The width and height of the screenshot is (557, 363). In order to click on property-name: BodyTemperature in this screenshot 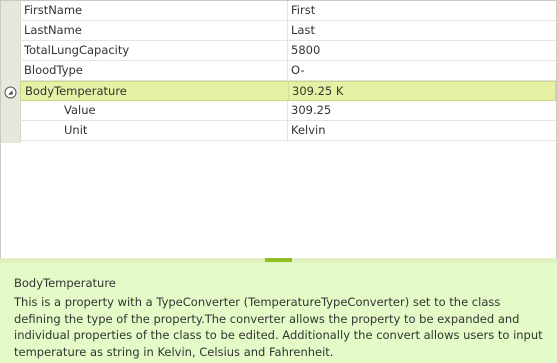, I will do `click(155, 91)`.